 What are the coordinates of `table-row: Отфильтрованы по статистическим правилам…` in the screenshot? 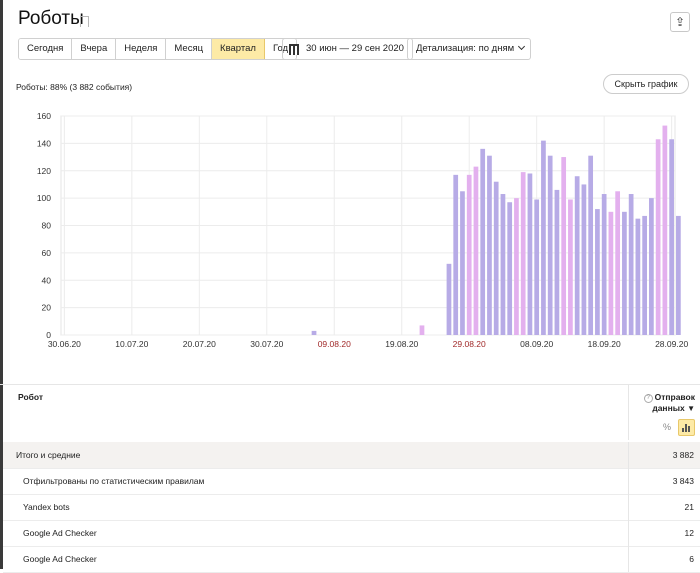 It's located at (351, 481).